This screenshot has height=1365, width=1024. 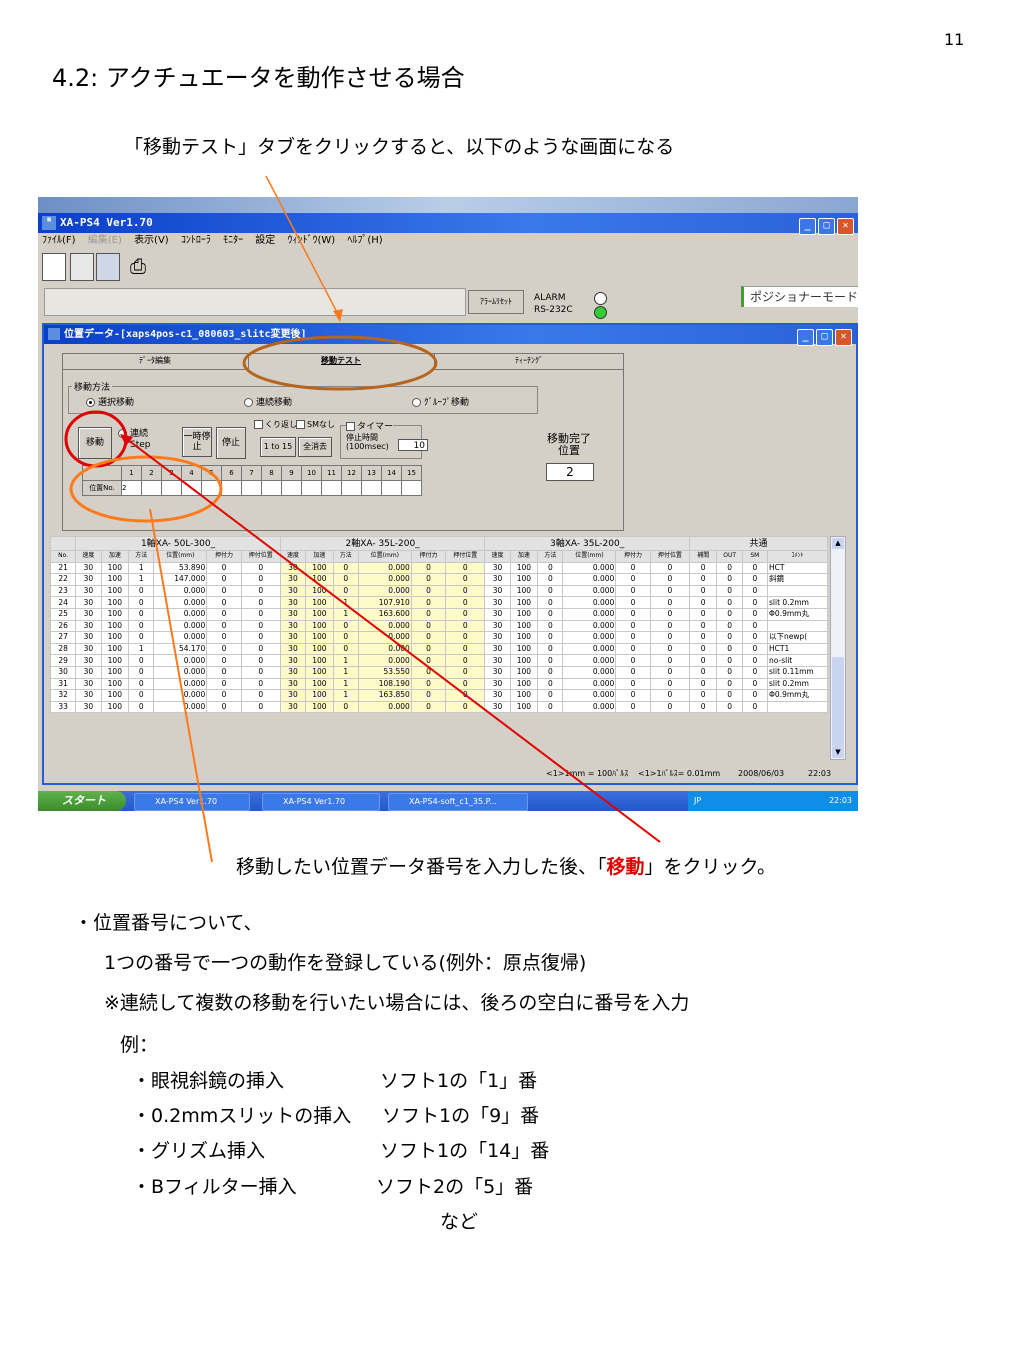 What do you see at coordinates (340, 363) in the screenshot?
I see `highlight-tab-ellipse` at bounding box center [340, 363].